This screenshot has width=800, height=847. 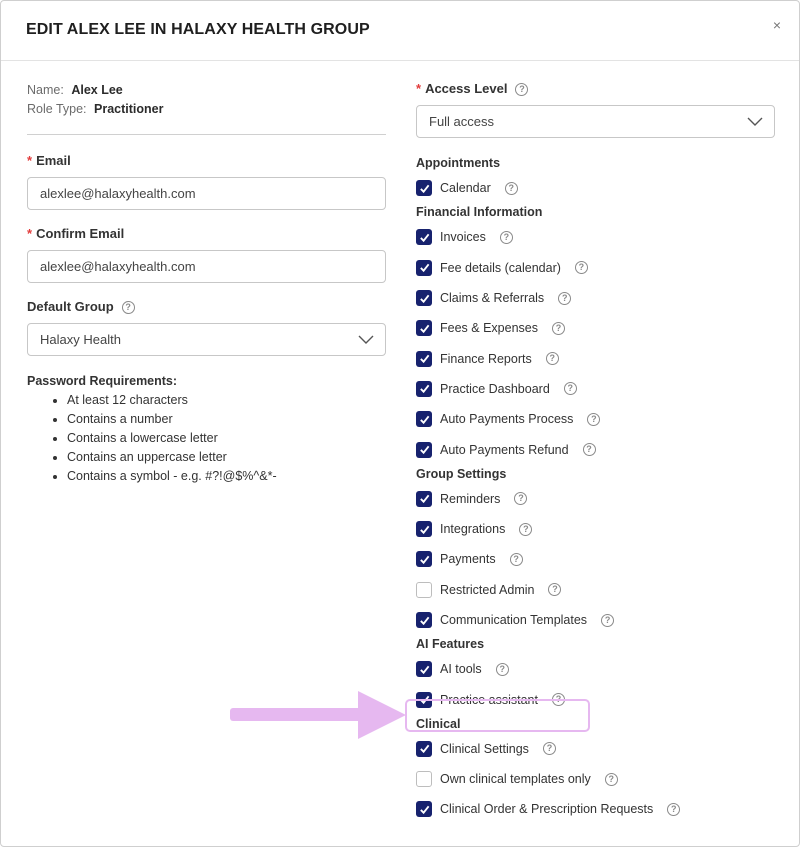 What do you see at coordinates (487, 589) in the screenshot?
I see `permission-label: Restricted Admin` at bounding box center [487, 589].